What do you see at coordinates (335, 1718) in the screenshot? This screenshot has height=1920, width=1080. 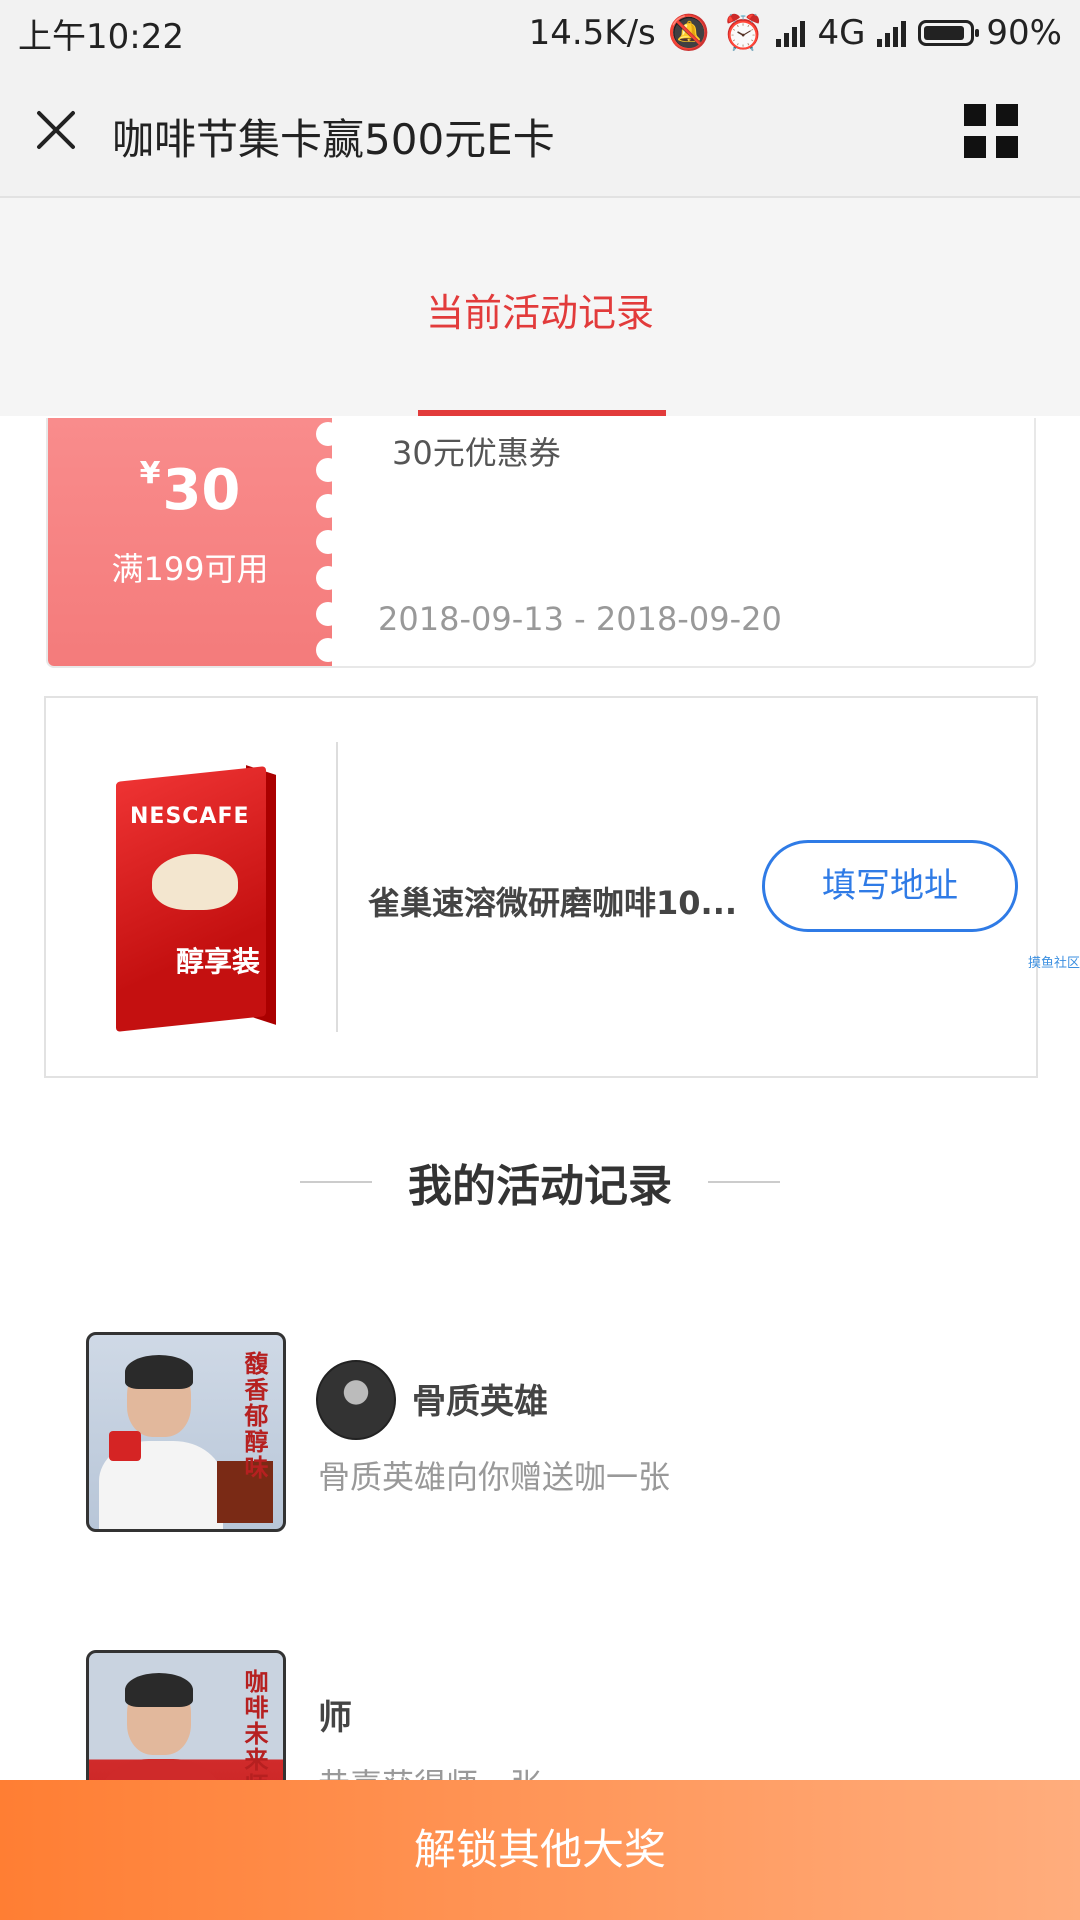 I see `record-user-name: 师` at bounding box center [335, 1718].